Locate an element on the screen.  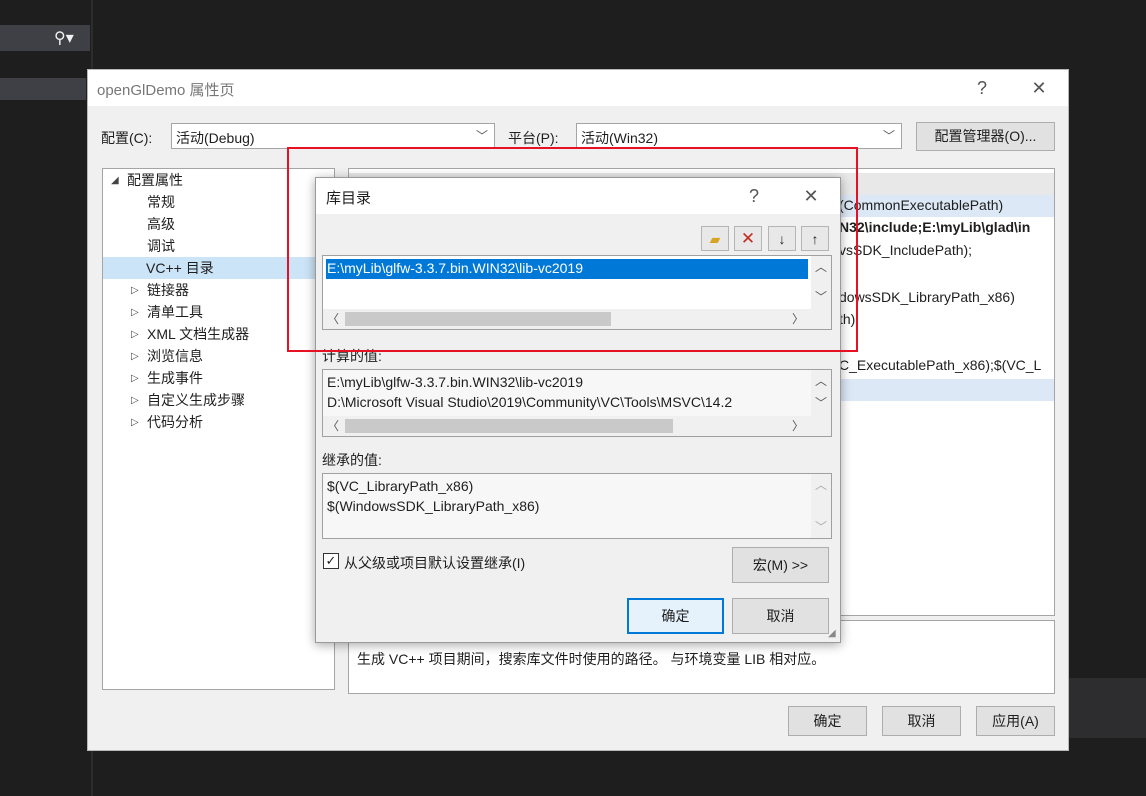
tree-item-root: 配置属性 is located at coordinates (155, 180).